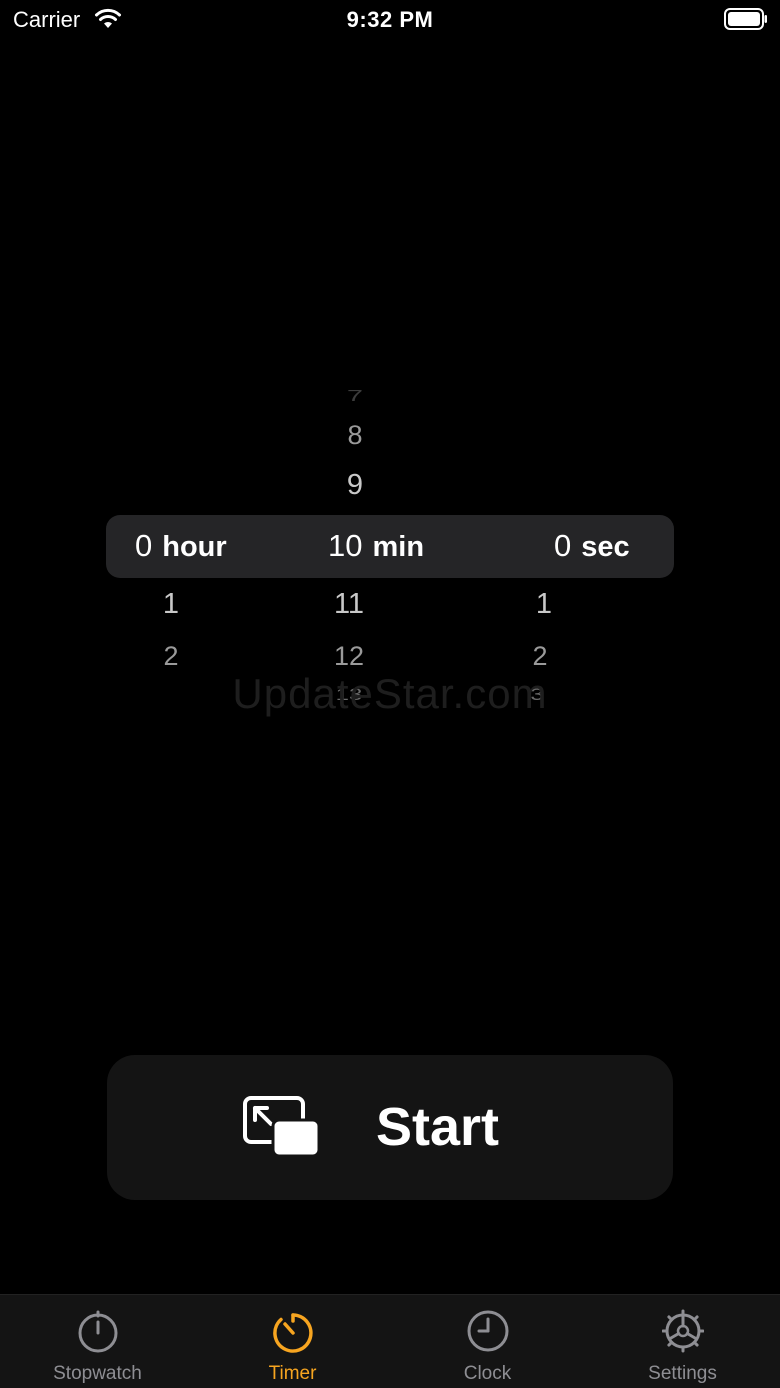  Describe the element at coordinates (683, 1331) in the screenshot. I see `settings-icon` at that location.